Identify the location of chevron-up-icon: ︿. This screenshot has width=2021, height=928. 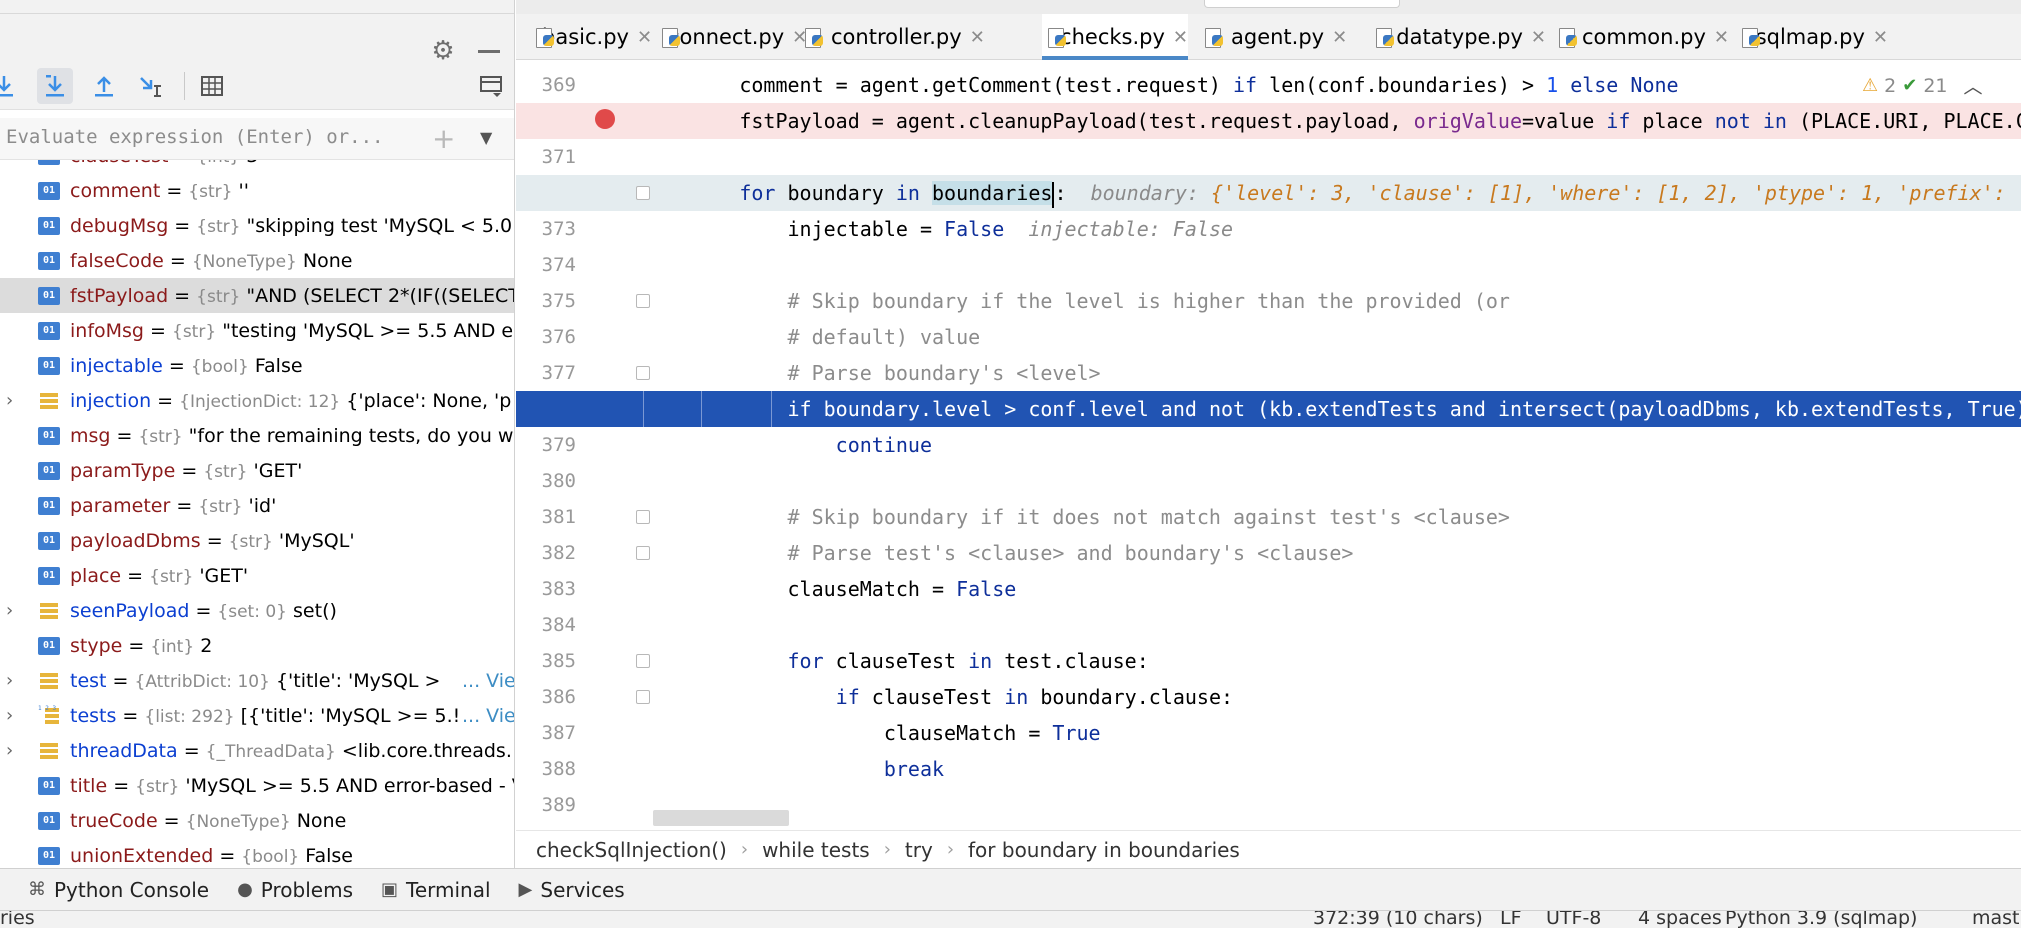
(1973, 85).